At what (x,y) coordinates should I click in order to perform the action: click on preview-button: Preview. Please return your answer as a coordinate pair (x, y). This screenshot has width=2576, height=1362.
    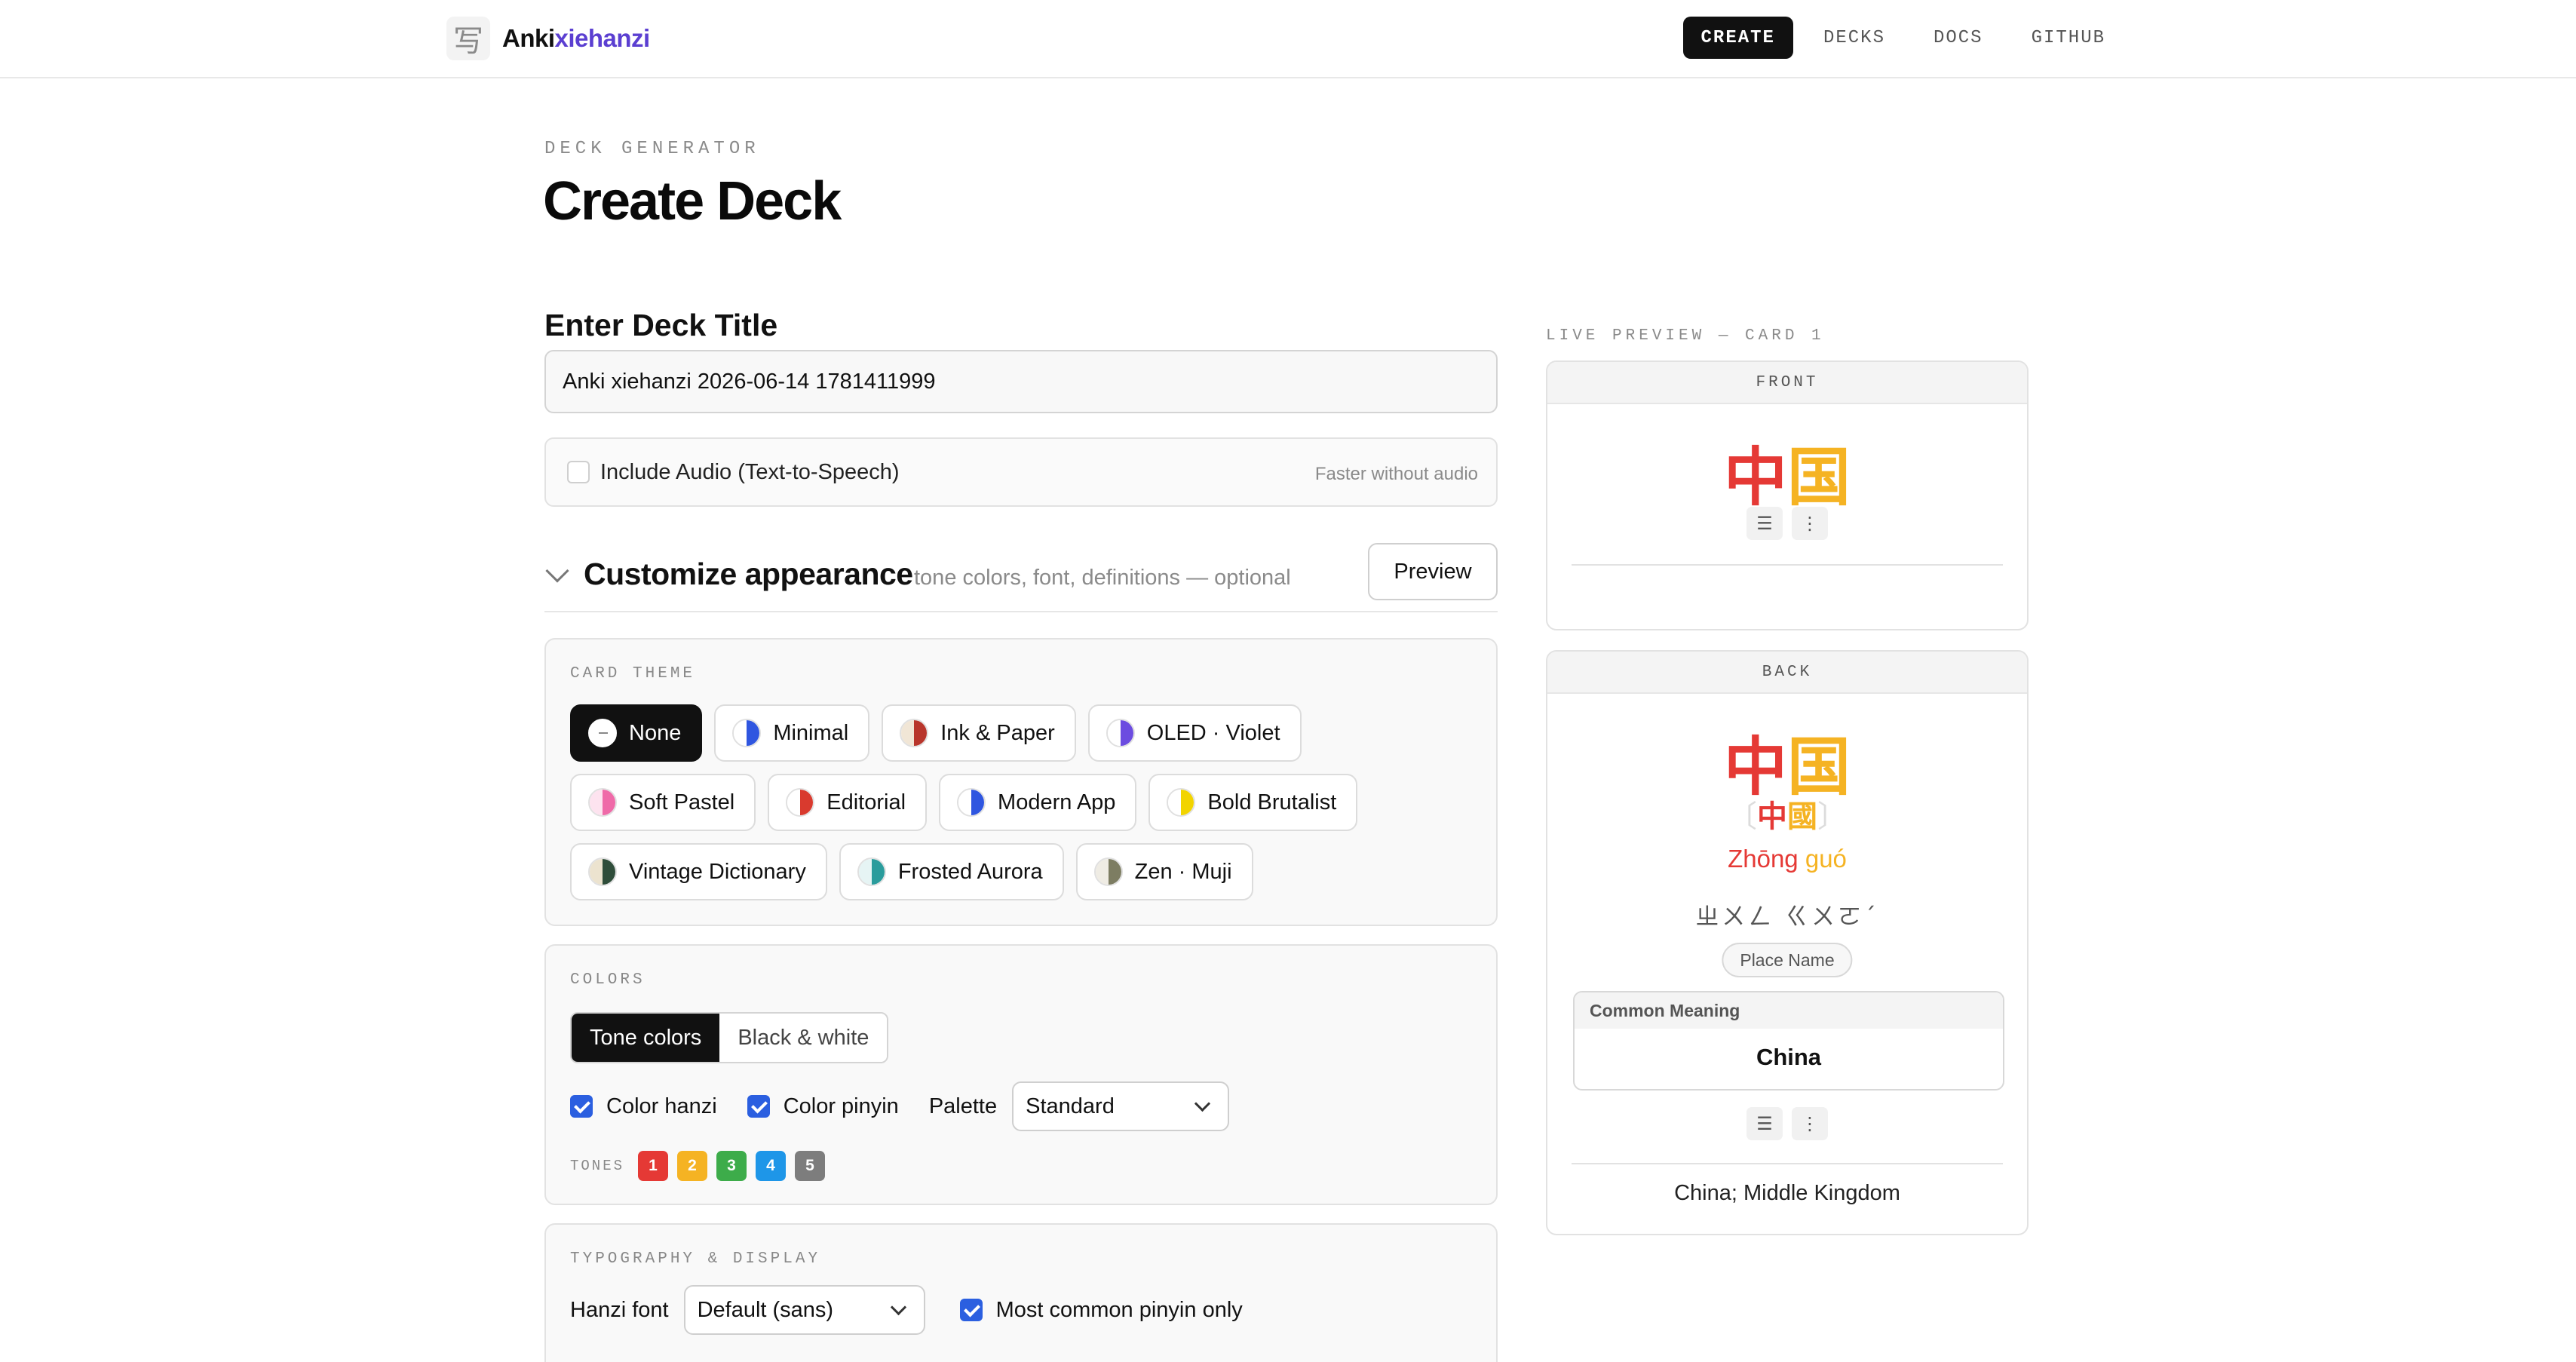
    Looking at the image, I should click on (1433, 572).